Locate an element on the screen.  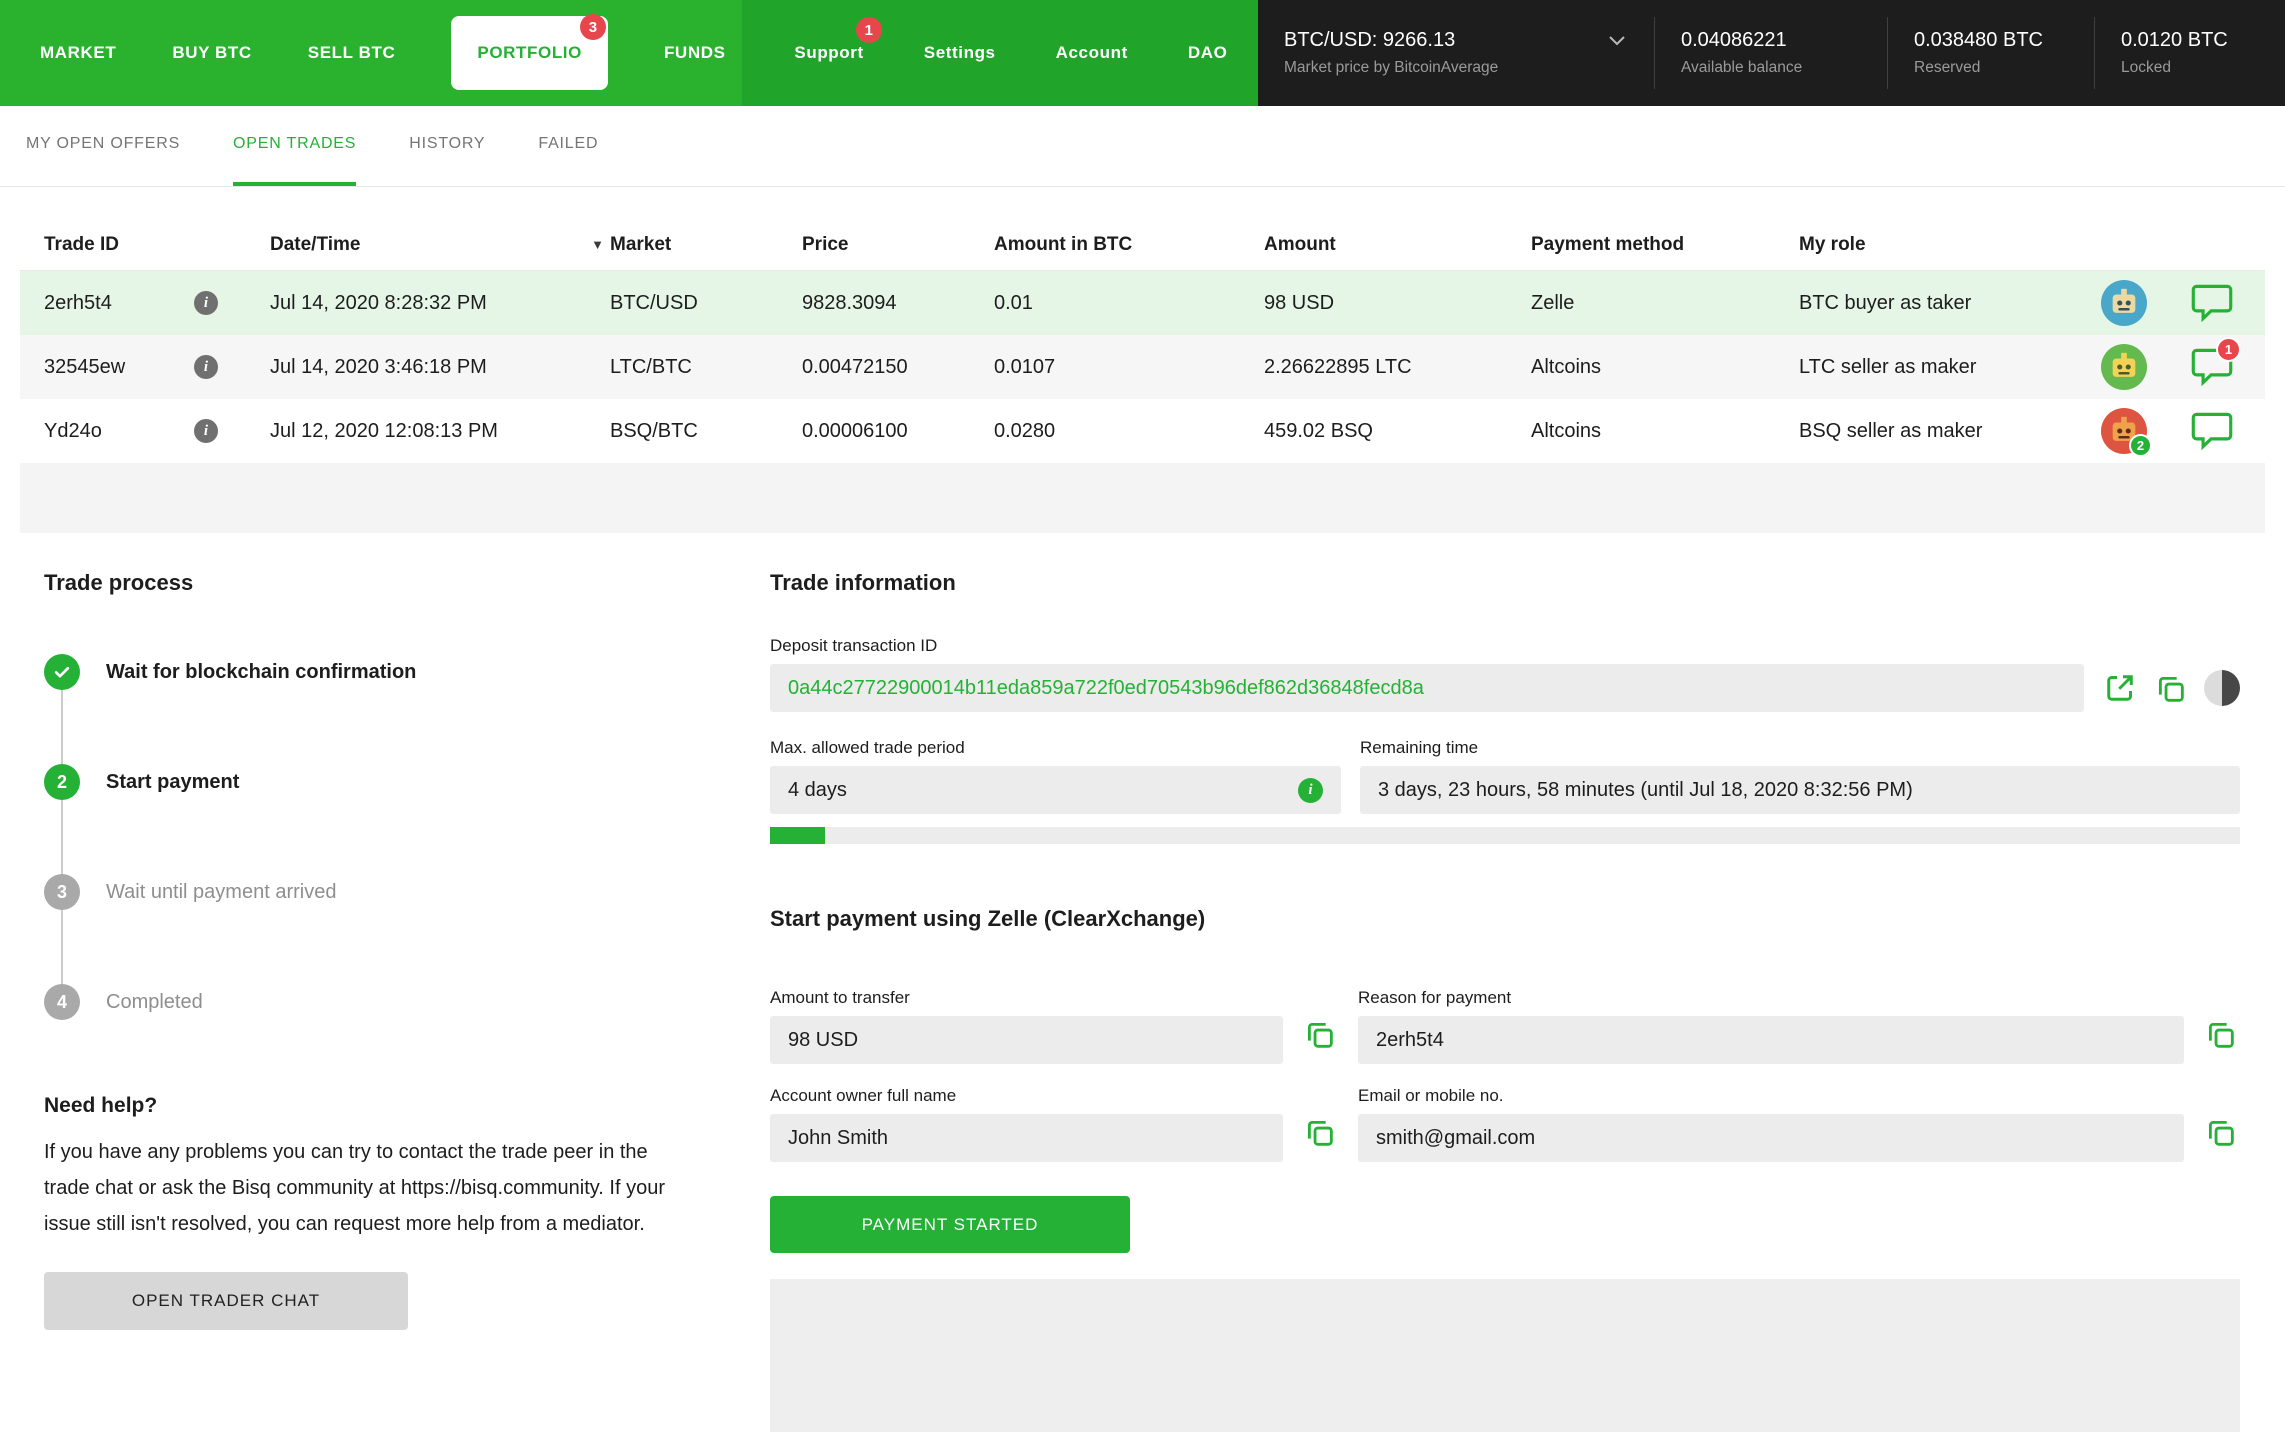
cell-market: LTC/BTC is located at coordinates (651, 366).